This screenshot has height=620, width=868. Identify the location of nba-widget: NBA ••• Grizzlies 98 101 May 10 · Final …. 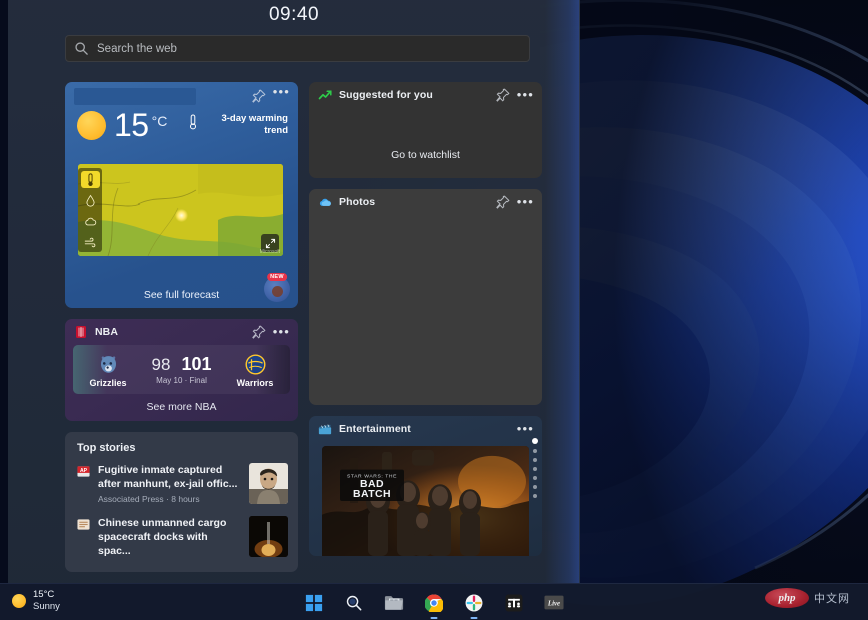
(181, 370).